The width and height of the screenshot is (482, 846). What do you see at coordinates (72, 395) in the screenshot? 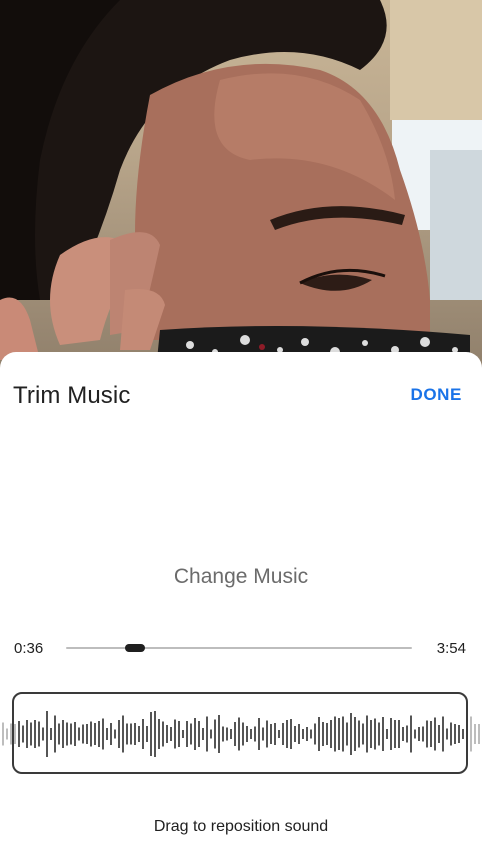
I see `sheet-title: Trim Music` at bounding box center [72, 395].